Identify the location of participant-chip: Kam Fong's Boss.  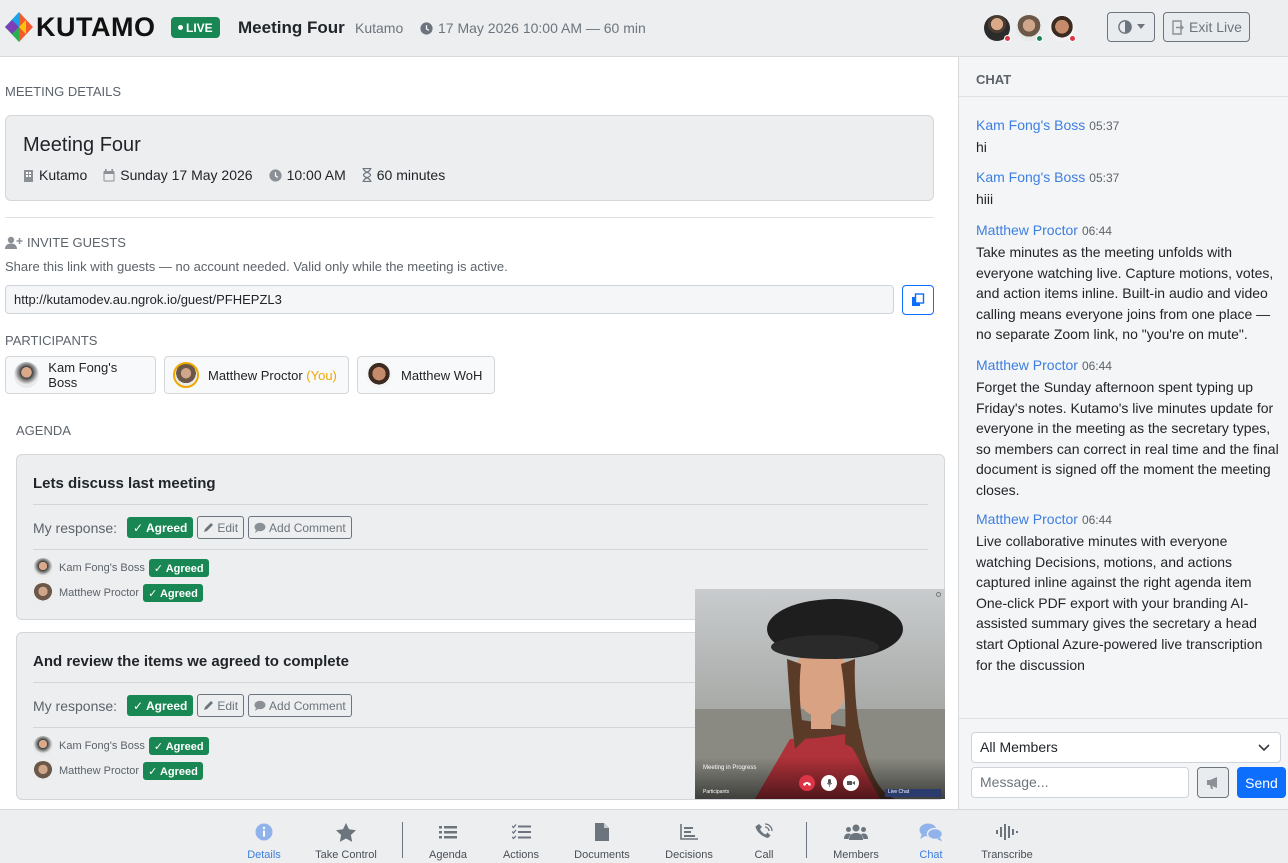
(80, 375).